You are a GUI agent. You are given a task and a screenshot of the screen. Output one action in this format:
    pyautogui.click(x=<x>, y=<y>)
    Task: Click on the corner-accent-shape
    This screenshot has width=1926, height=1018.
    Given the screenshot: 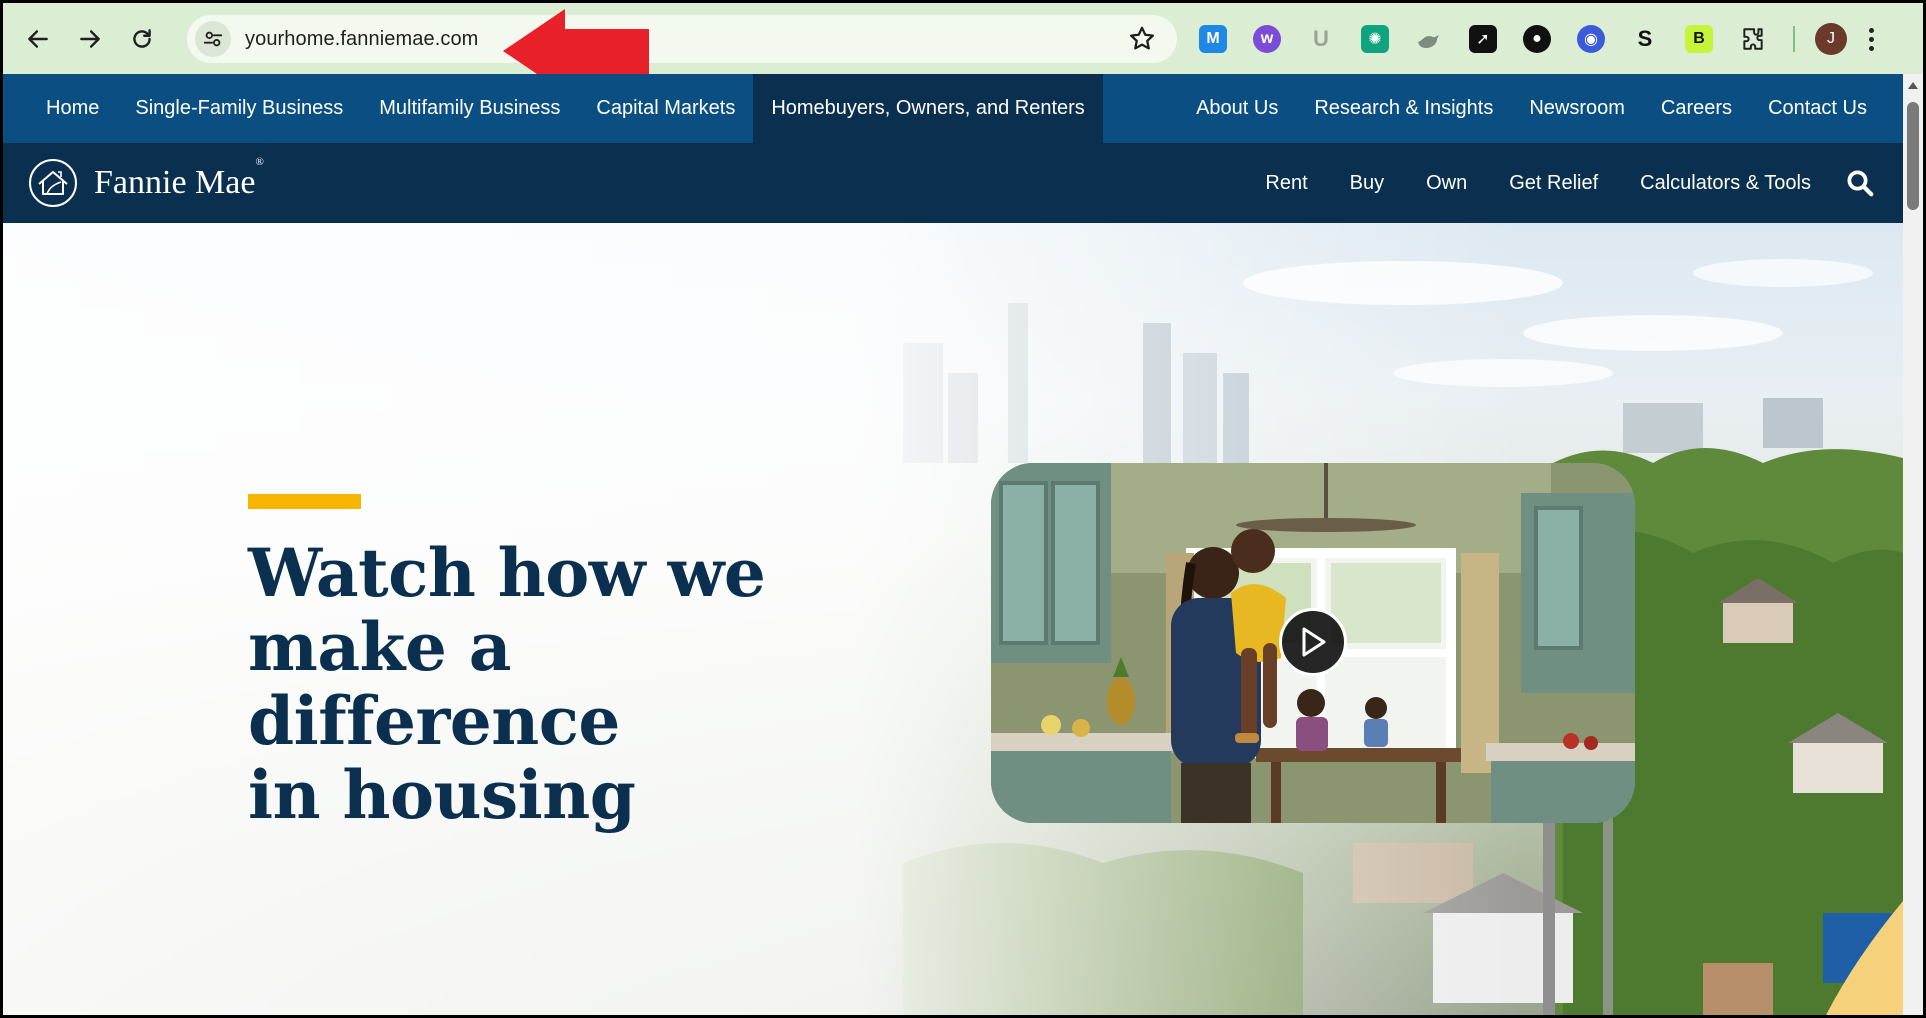 What is the action you would take?
    pyautogui.click(x=1864, y=958)
    